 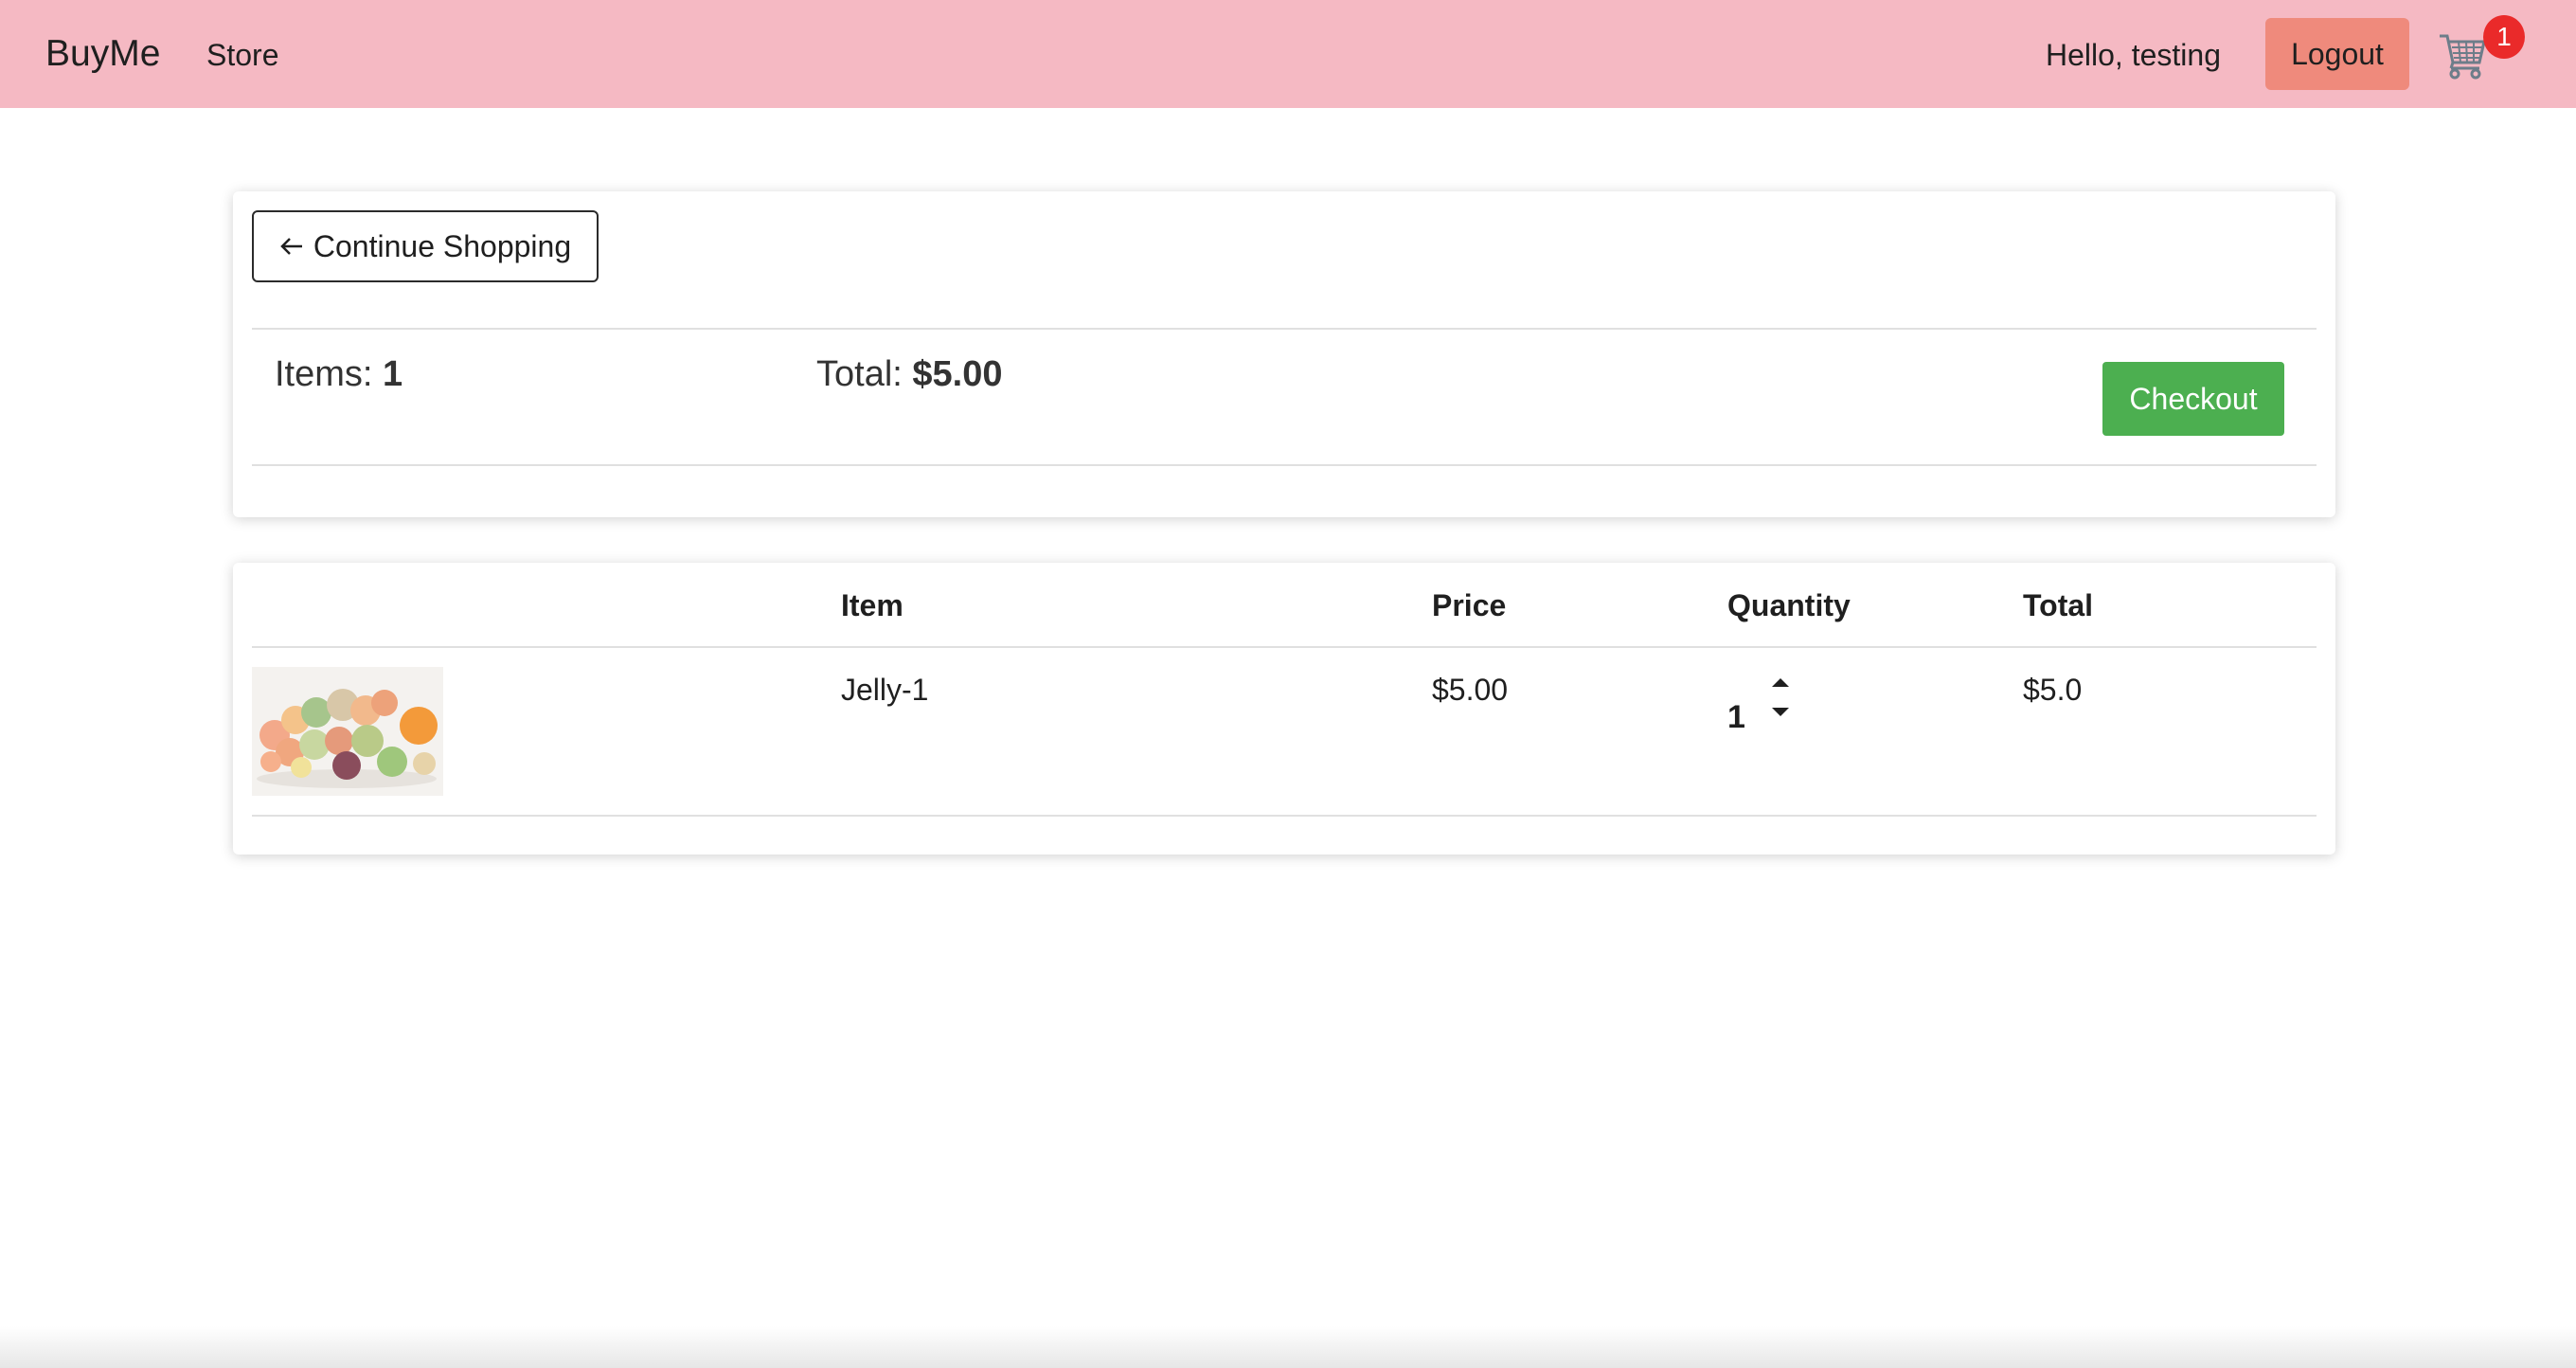 What do you see at coordinates (957, 374) in the screenshot?
I see `cart-total-value: $5.00` at bounding box center [957, 374].